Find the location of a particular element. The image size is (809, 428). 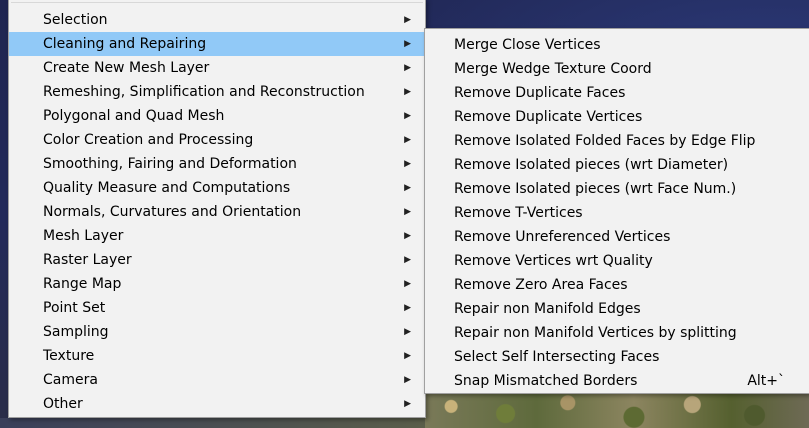

menu-item-mesh-layer: Mesh Layer ▶ is located at coordinates (217, 236).